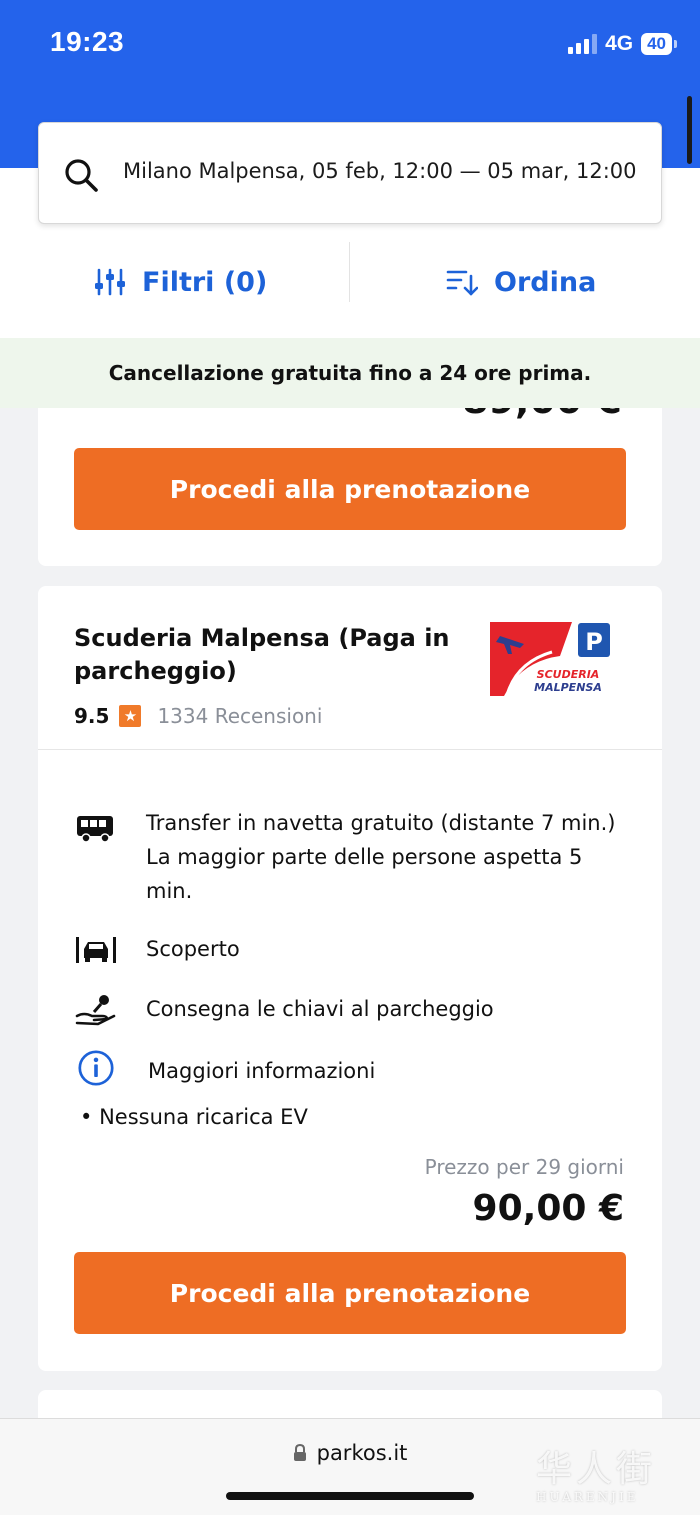 Image resolution: width=700 pixels, height=1515 pixels. Describe the element at coordinates (583, 44) in the screenshot. I see `signal-icon` at that location.